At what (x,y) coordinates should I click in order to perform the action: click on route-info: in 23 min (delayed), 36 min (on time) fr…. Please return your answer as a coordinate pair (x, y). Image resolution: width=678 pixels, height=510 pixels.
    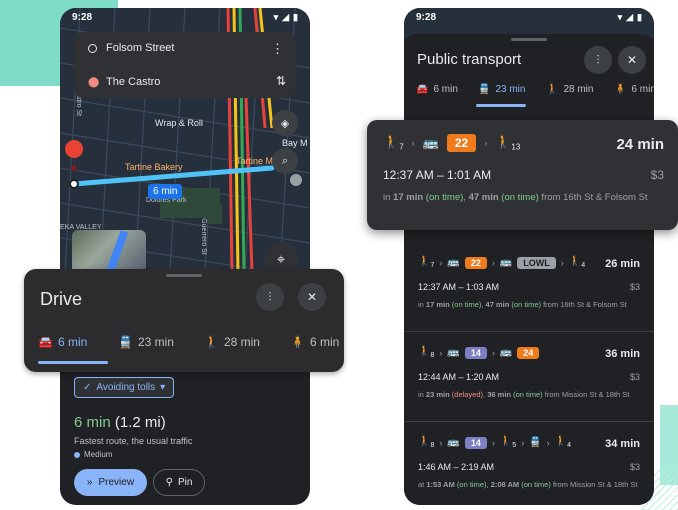
    Looking at the image, I should click on (524, 394).